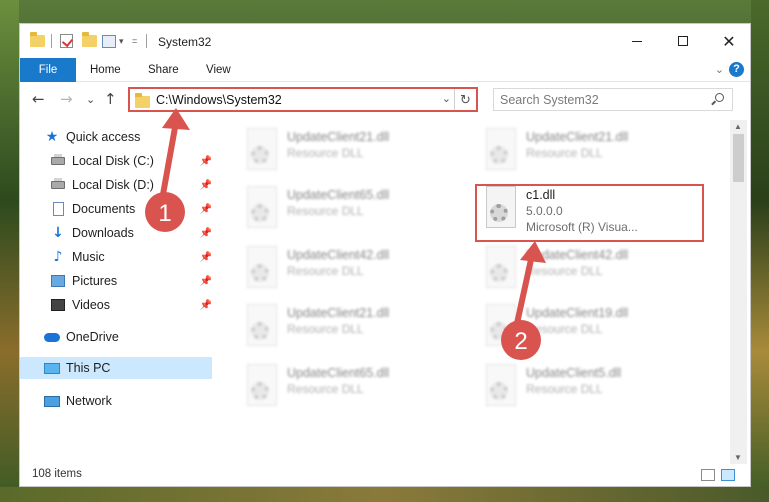  Describe the element at coordinates (110, 99) in the screenshot. I see `up-folder-icon: ↑` at that location.